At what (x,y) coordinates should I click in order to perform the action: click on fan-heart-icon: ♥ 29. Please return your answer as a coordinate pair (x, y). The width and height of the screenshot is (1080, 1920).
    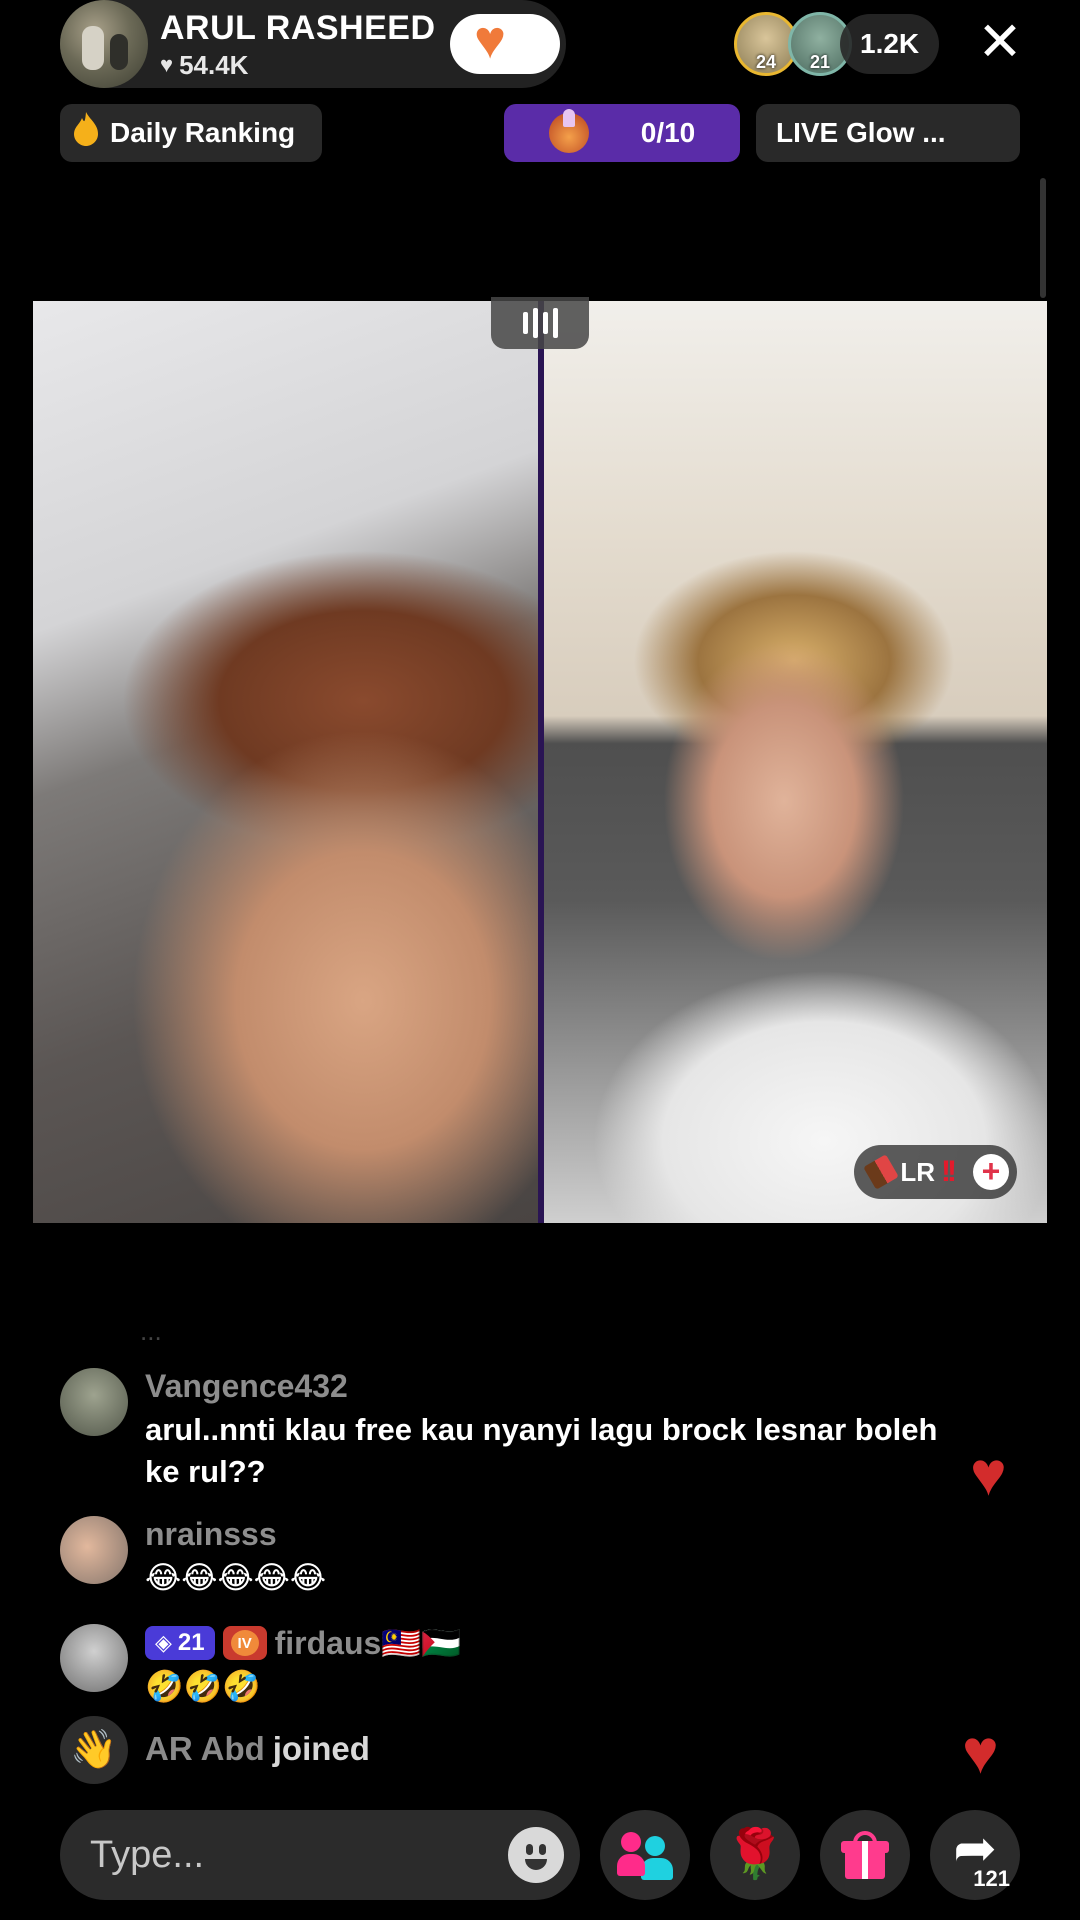
    Looking at the image, I should click on (505, 41).